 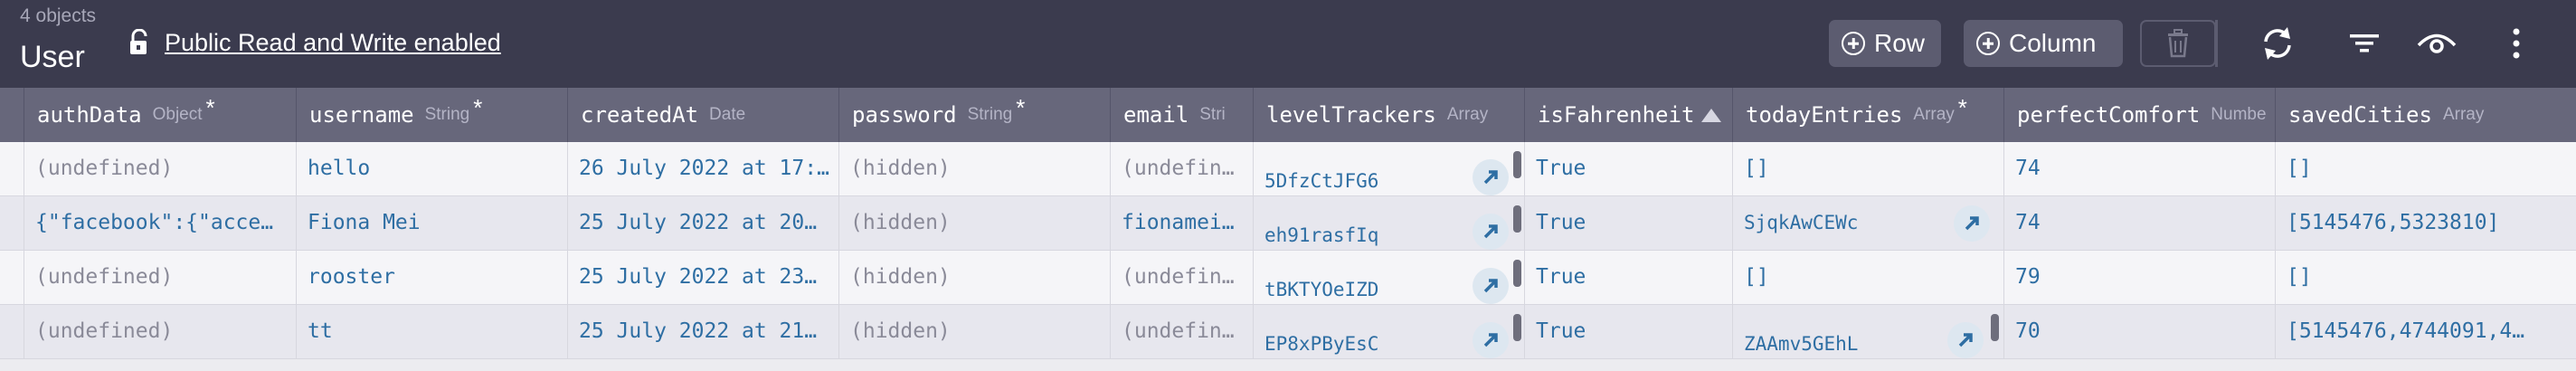 What do you see at coordinates (90, 115) in the screenshot?
I see `column-name: authData` at bounding box center [90, 115].